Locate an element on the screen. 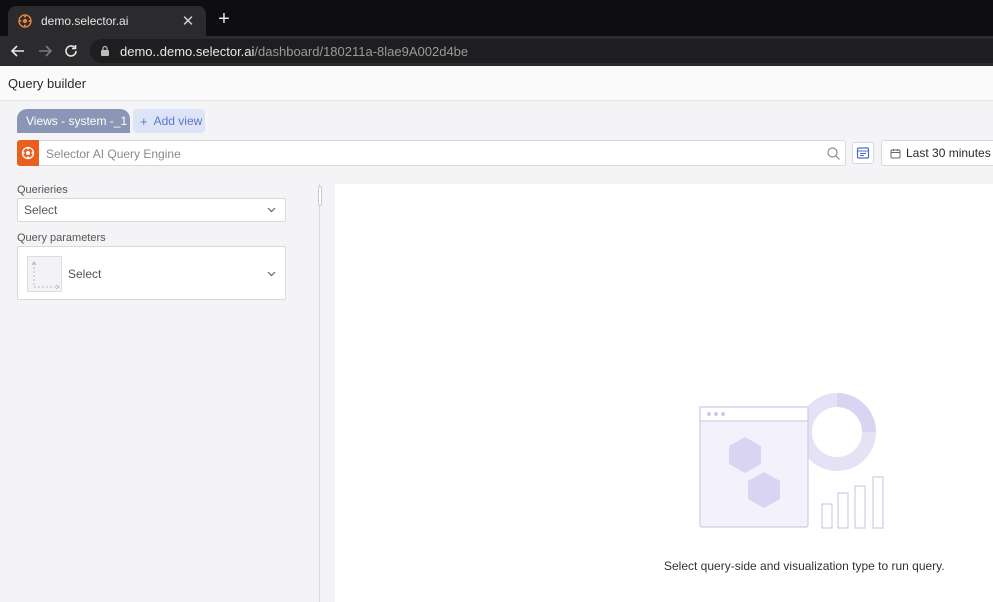  empty-visualization-illustration is located at coordinates (791, 461).